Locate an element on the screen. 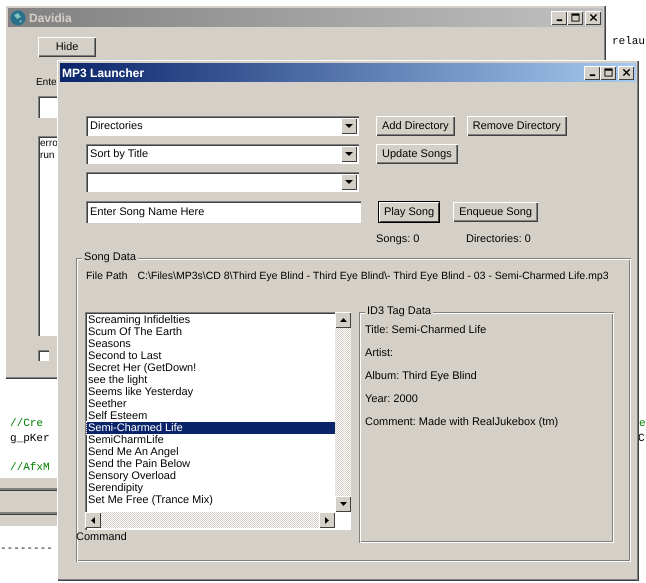 This screenshot has height=583, width=646. song-item: Screaming Infidelties is located at coordinates (211, 320).